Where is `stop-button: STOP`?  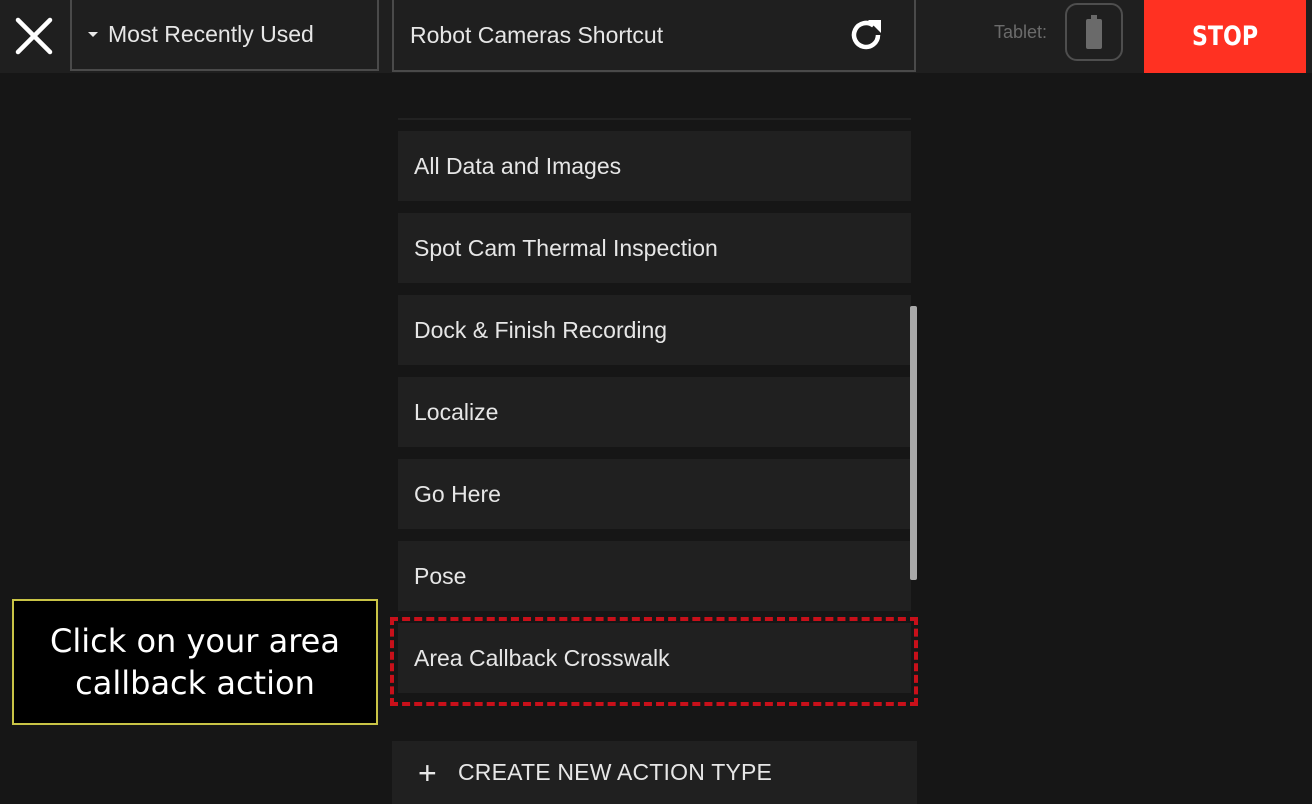
stop-button: STOP is located at coordinates (1225, 36).